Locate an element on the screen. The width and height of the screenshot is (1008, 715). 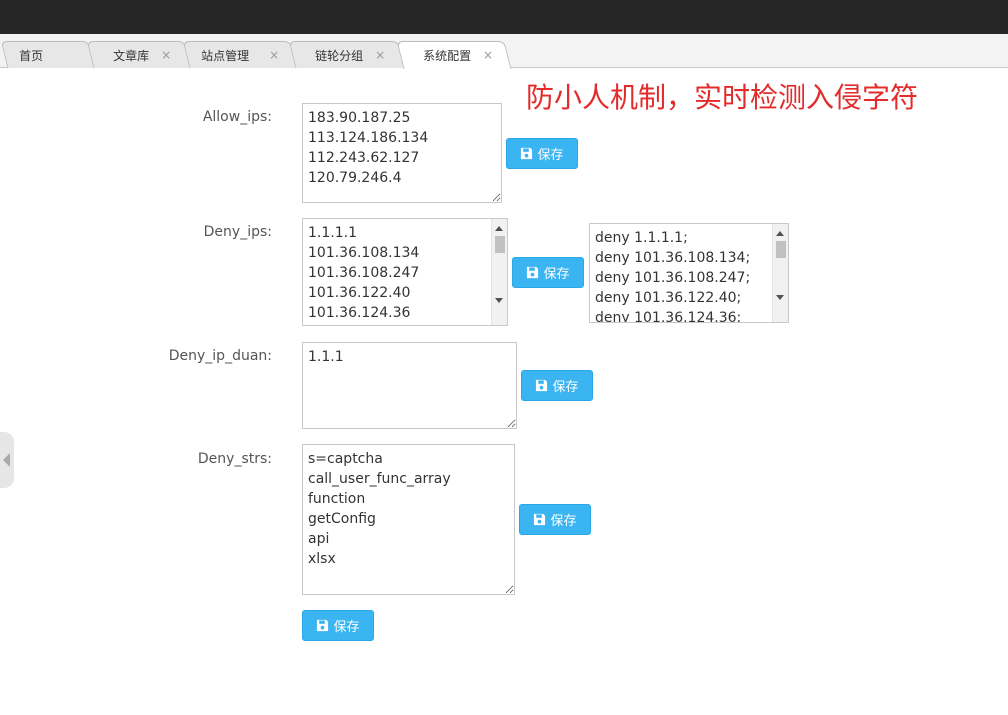
tab-article-library: 文章库 × is located at coordinates (139, 54).